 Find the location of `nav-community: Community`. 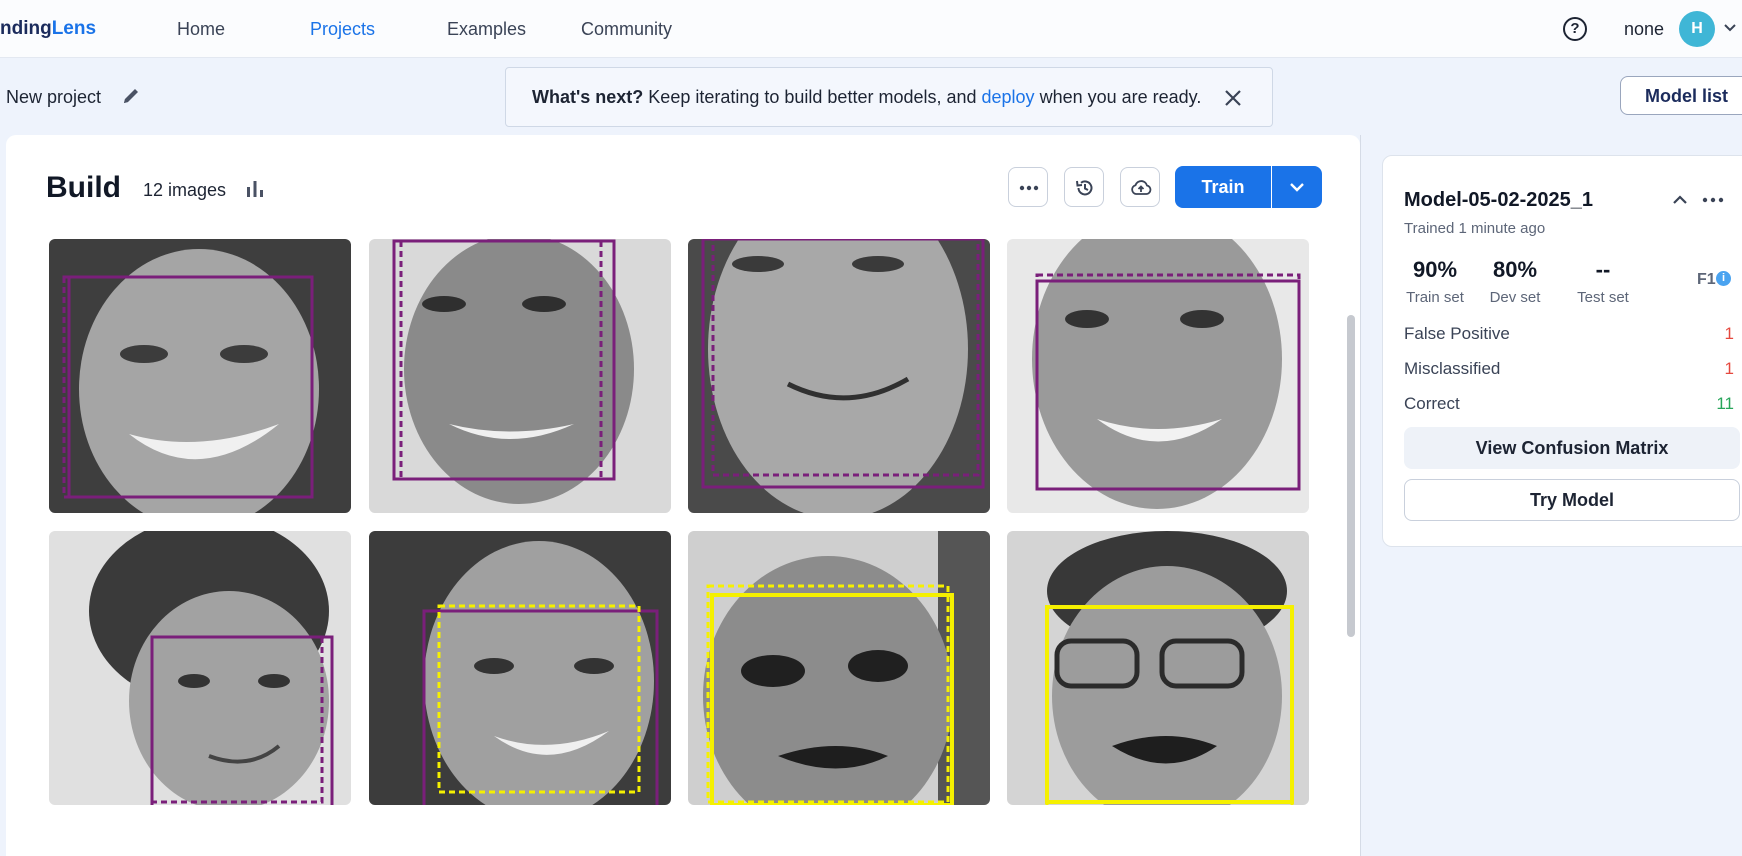

nav-community: Community is located at coordinates (626, 29).